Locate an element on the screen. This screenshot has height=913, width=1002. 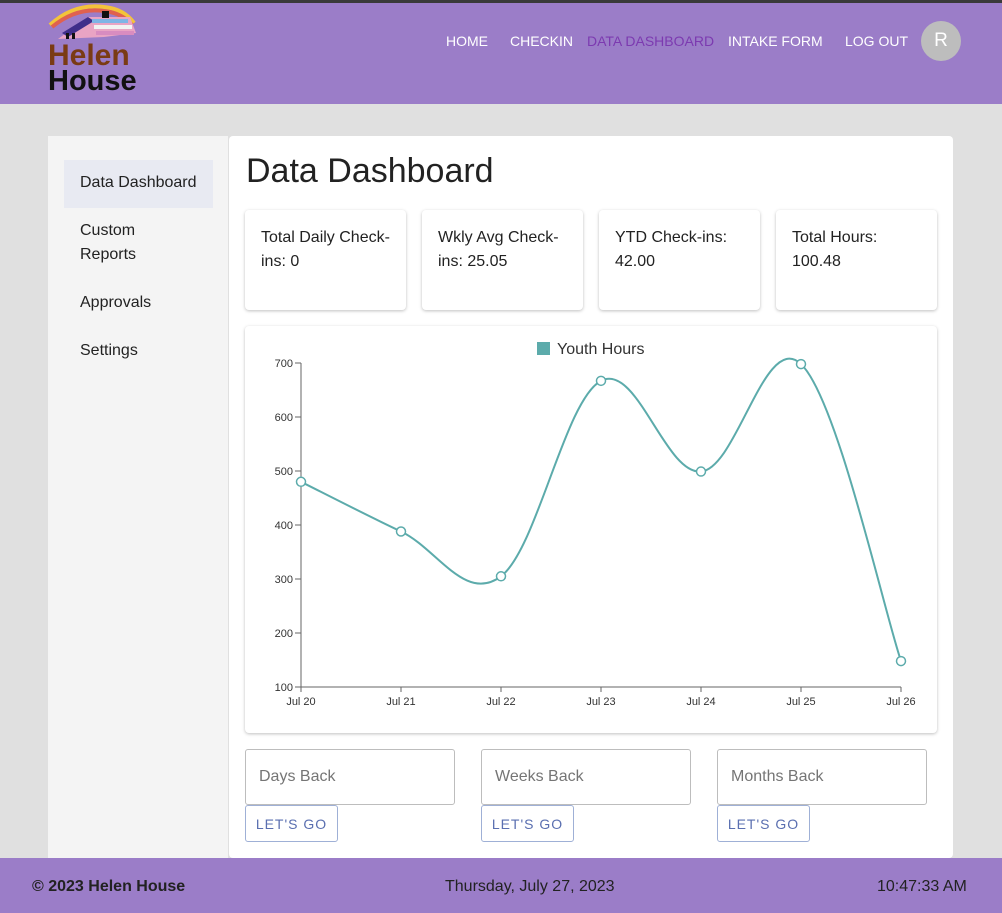
nav-checkin: CHECKIN is located at coordinates (541, 41).